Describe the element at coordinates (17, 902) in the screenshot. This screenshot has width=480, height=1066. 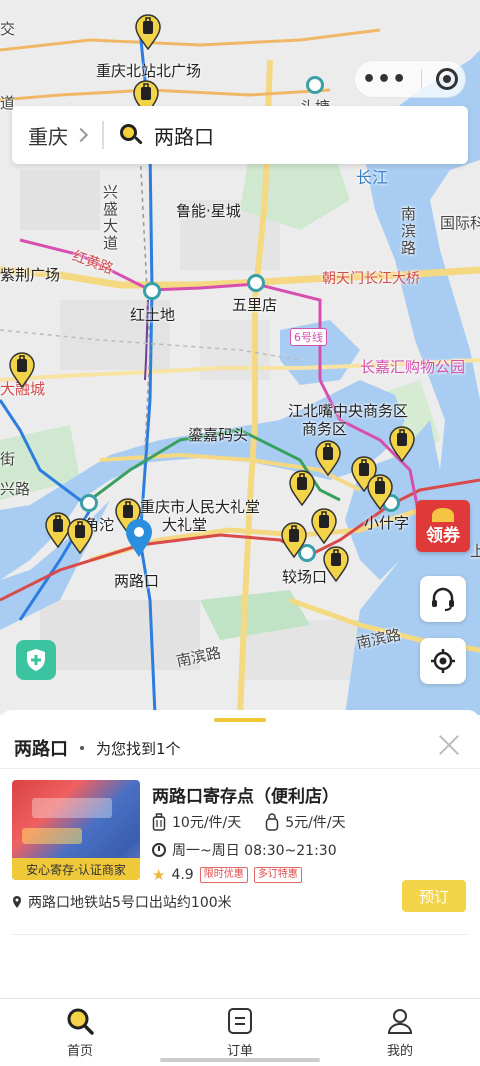
I see `map-pin-icon` at that location.